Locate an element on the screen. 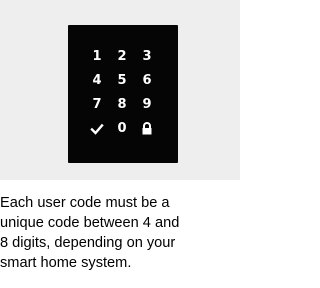  key-0: 0 is located at coordinates (122, 128).